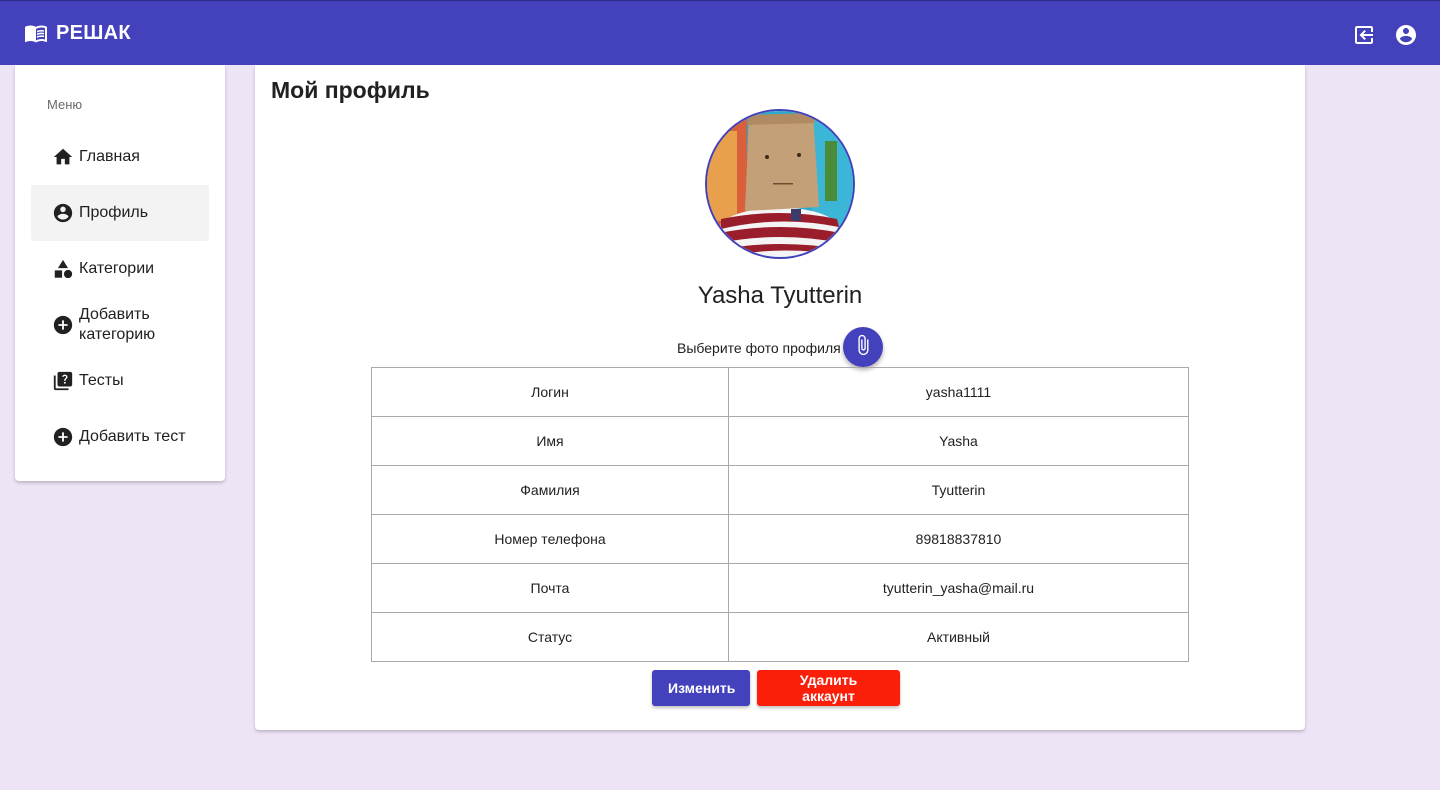 This screenshot has height=790, width=1440. What do you see at coordinates (780, 184) in the screenshot?
I see `avatar` at bounding box center [780, 184].